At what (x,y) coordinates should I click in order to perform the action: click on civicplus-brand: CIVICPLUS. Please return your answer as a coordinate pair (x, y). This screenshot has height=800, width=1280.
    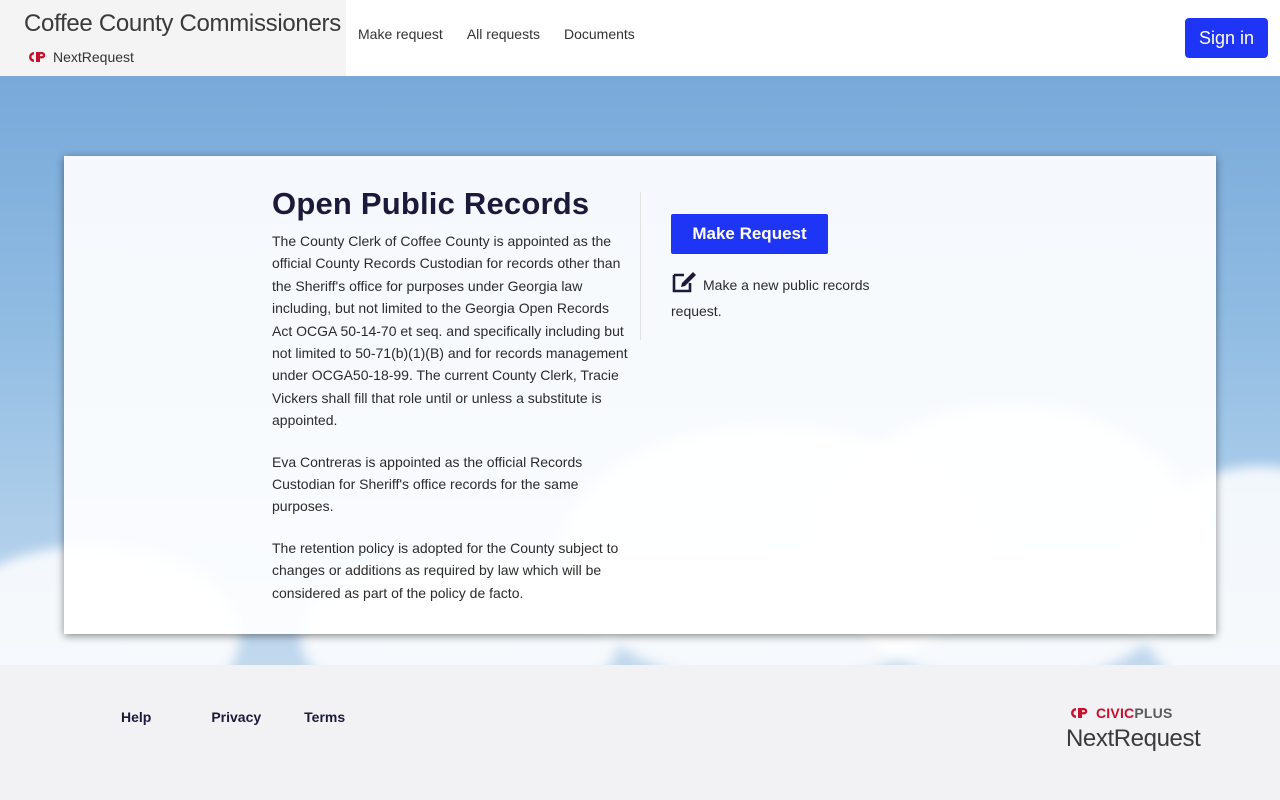
    Looking at the image, I should click on (1133, 713).